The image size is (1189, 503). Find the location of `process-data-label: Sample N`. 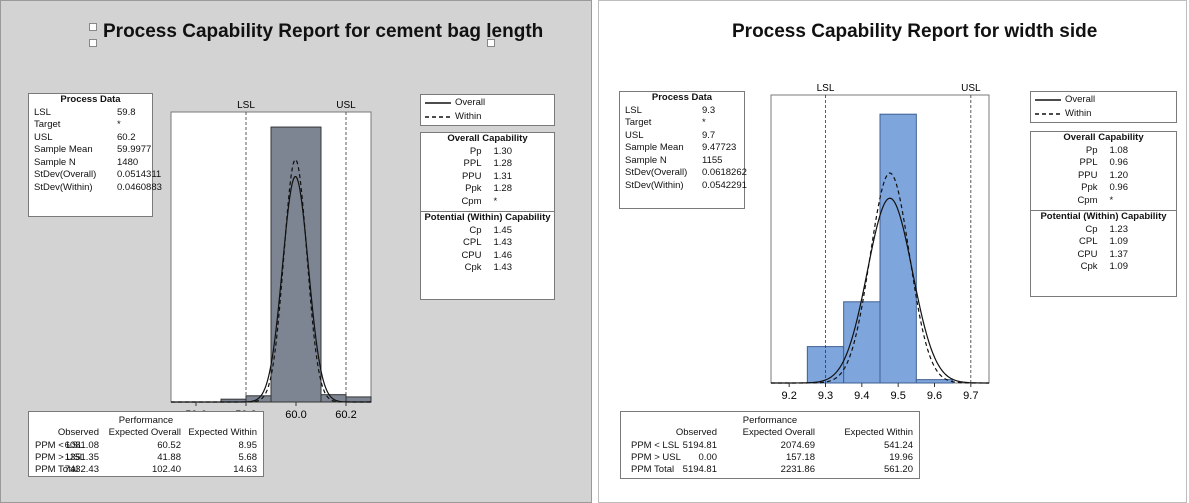

process-data-label: Sample N is located at coordinates (646, 160).